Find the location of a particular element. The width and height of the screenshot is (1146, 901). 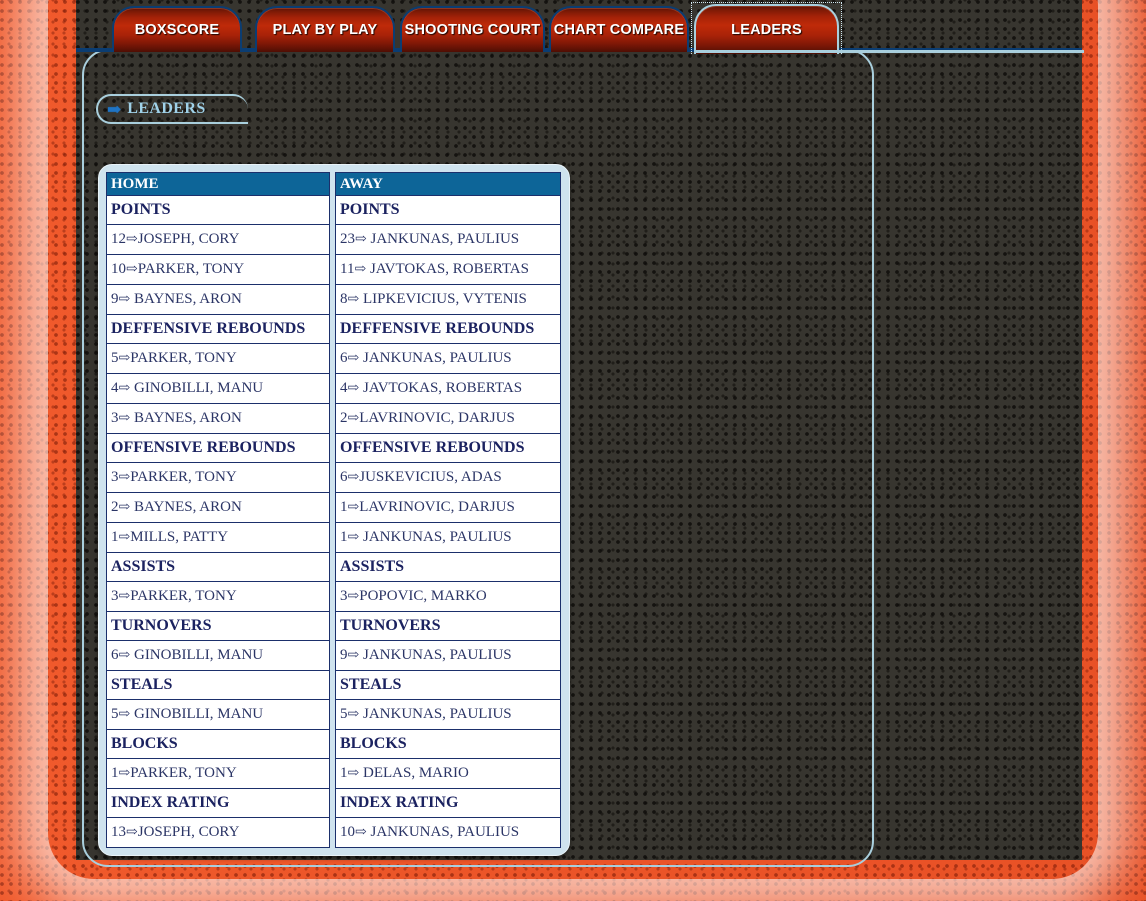

tab-label: SHOOTING COURT is located at coordinates (472, 30).